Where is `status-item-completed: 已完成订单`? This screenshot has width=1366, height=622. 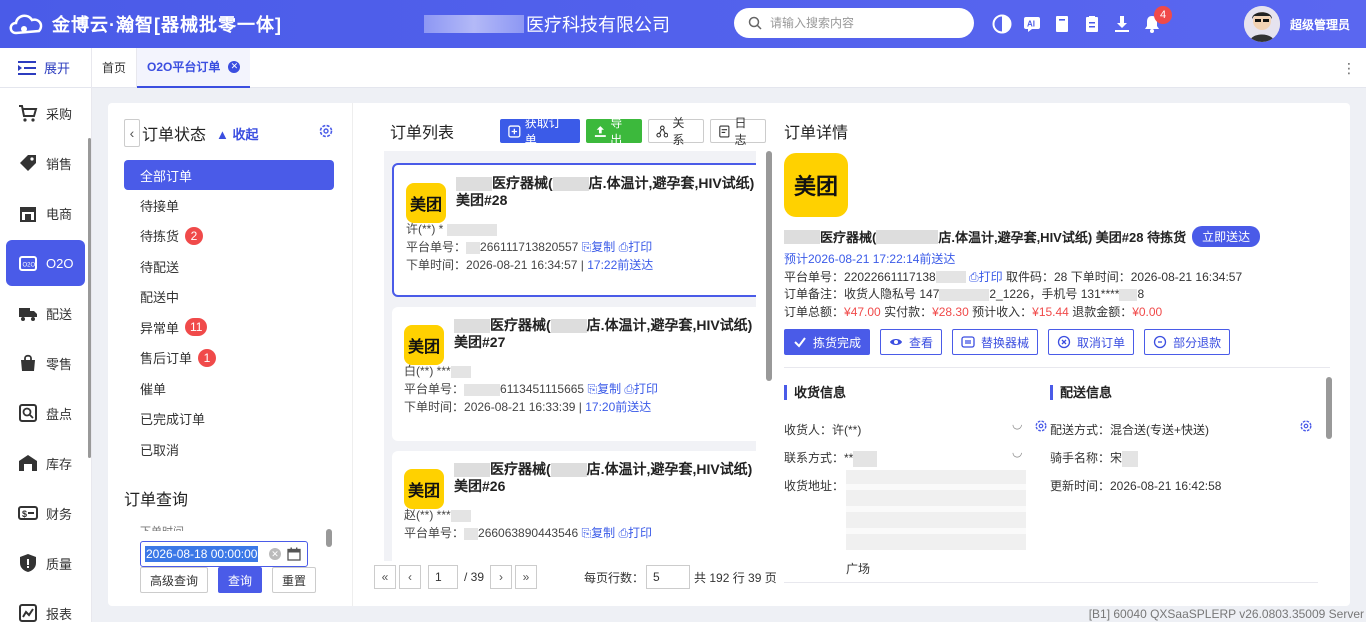
status-item-completed: 已完成订单 is located at coordinates (229, 419).